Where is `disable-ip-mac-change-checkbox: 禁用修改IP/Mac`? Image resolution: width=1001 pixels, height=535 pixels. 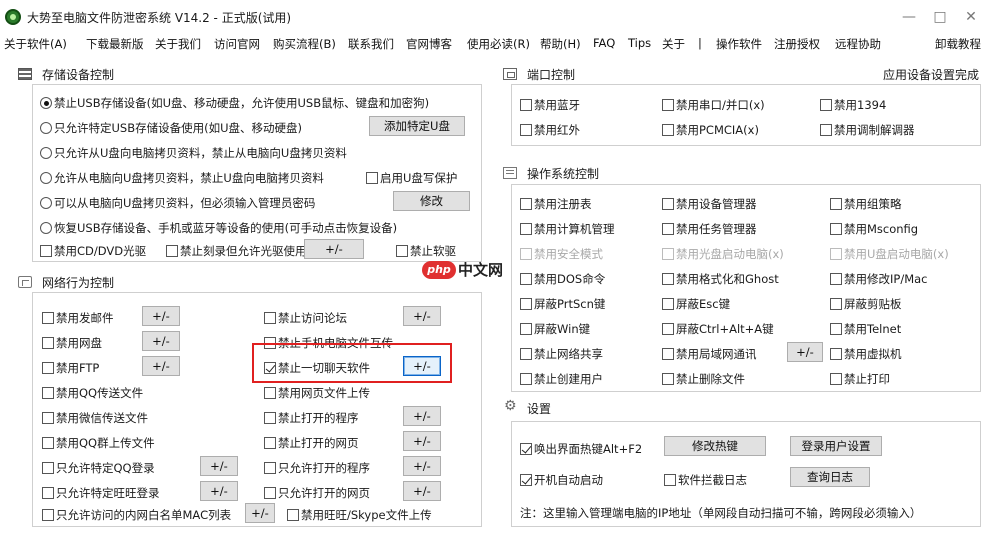 disable-ip-mac-change-checkbox: 禁用修改IP/Mac is located at coordinates (879, 279).